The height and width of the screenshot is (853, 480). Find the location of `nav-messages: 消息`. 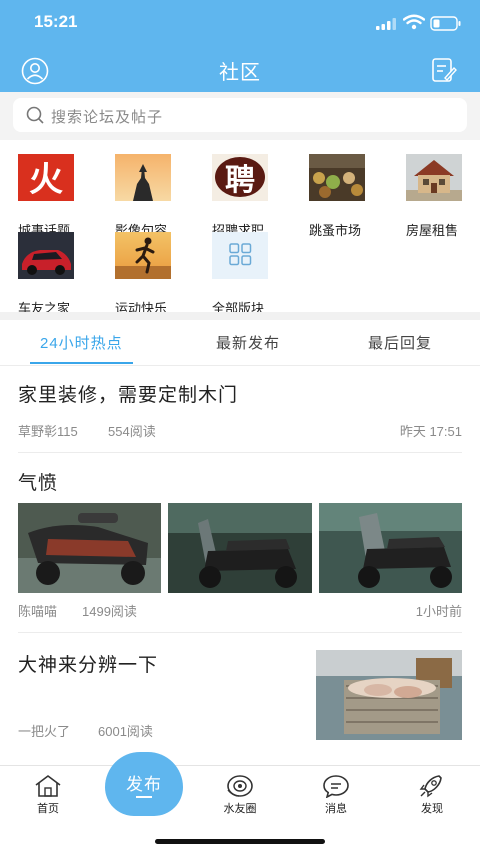

nav-messages: 消息 is located at coordinates (336, 795).